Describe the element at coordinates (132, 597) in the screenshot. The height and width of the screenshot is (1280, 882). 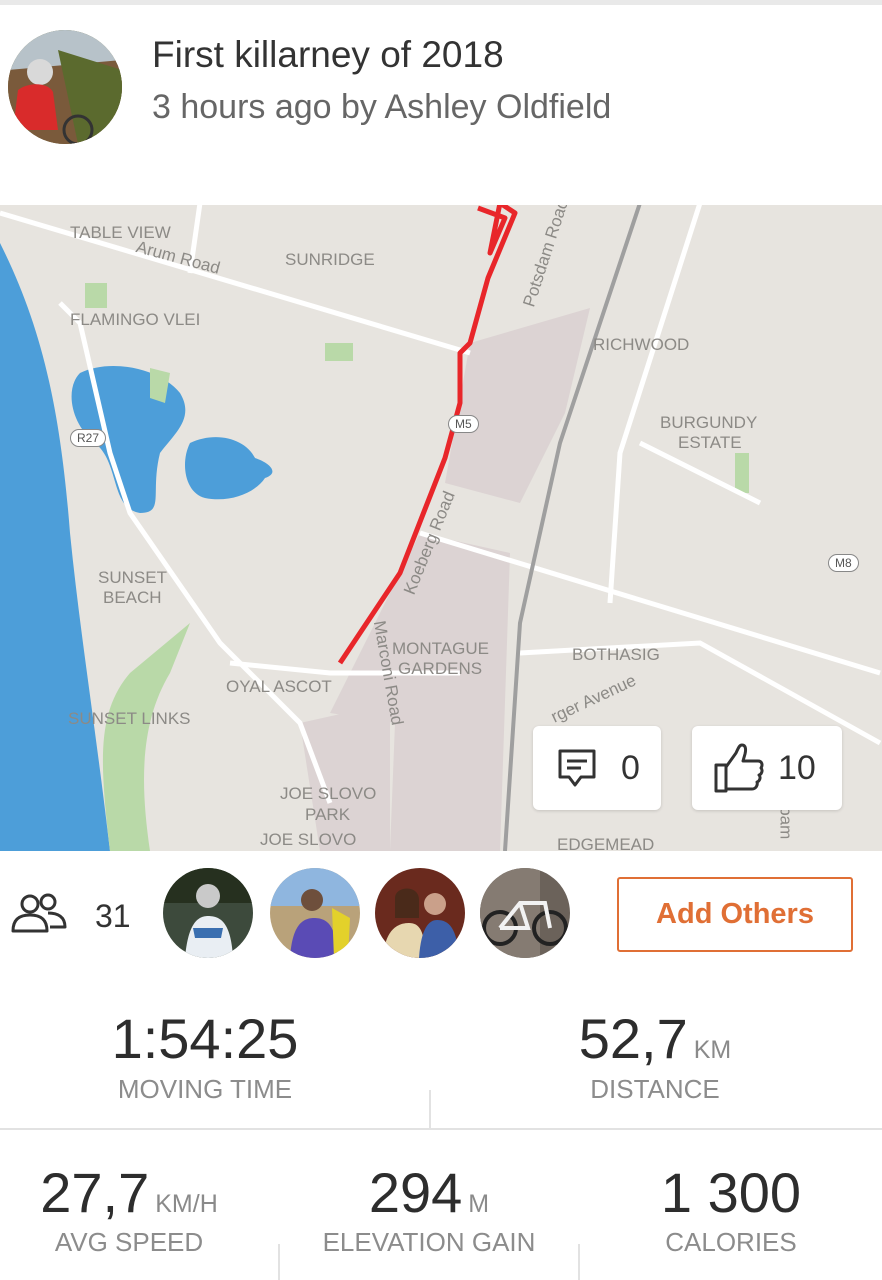
I see `map-label-sunset-beach-2: BEACH` at that location.